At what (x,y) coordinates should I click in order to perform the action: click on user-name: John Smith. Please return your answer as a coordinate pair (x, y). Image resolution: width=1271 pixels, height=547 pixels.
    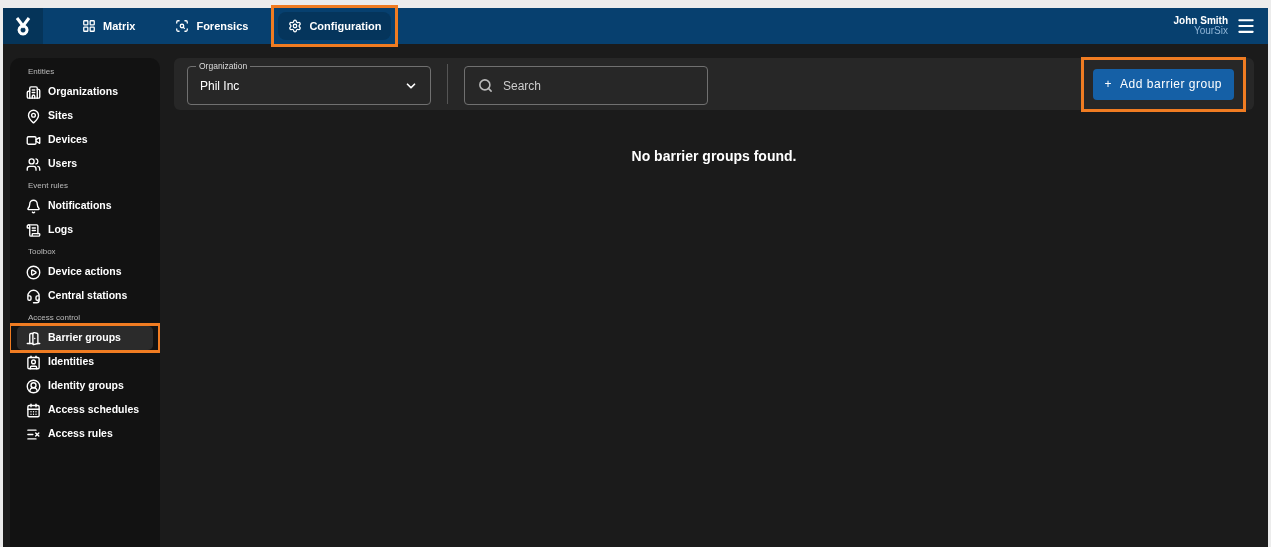
    Looking at the image, I should click on (1200, 21).